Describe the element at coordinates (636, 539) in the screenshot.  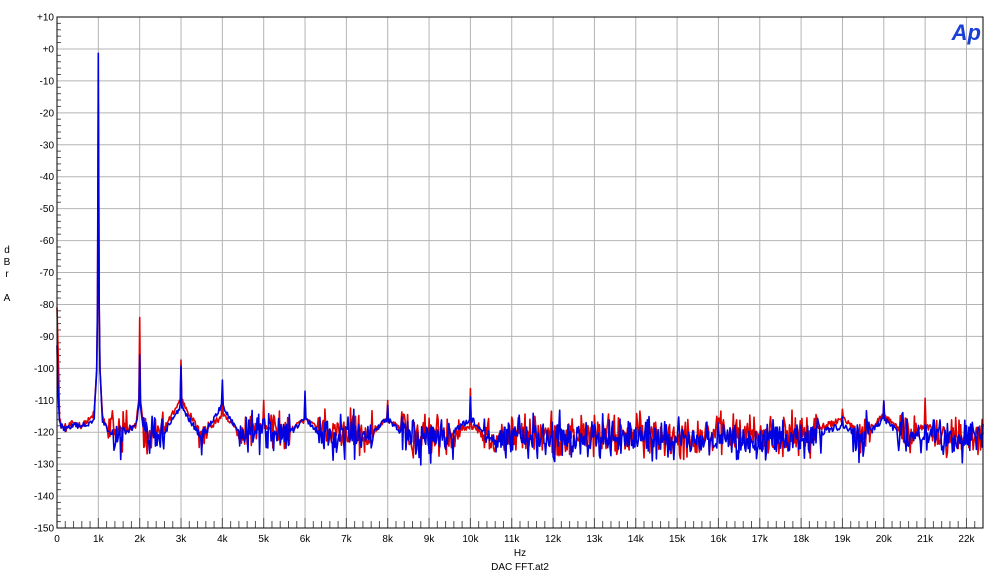
I see `x-tick-label: 14k` at that location.